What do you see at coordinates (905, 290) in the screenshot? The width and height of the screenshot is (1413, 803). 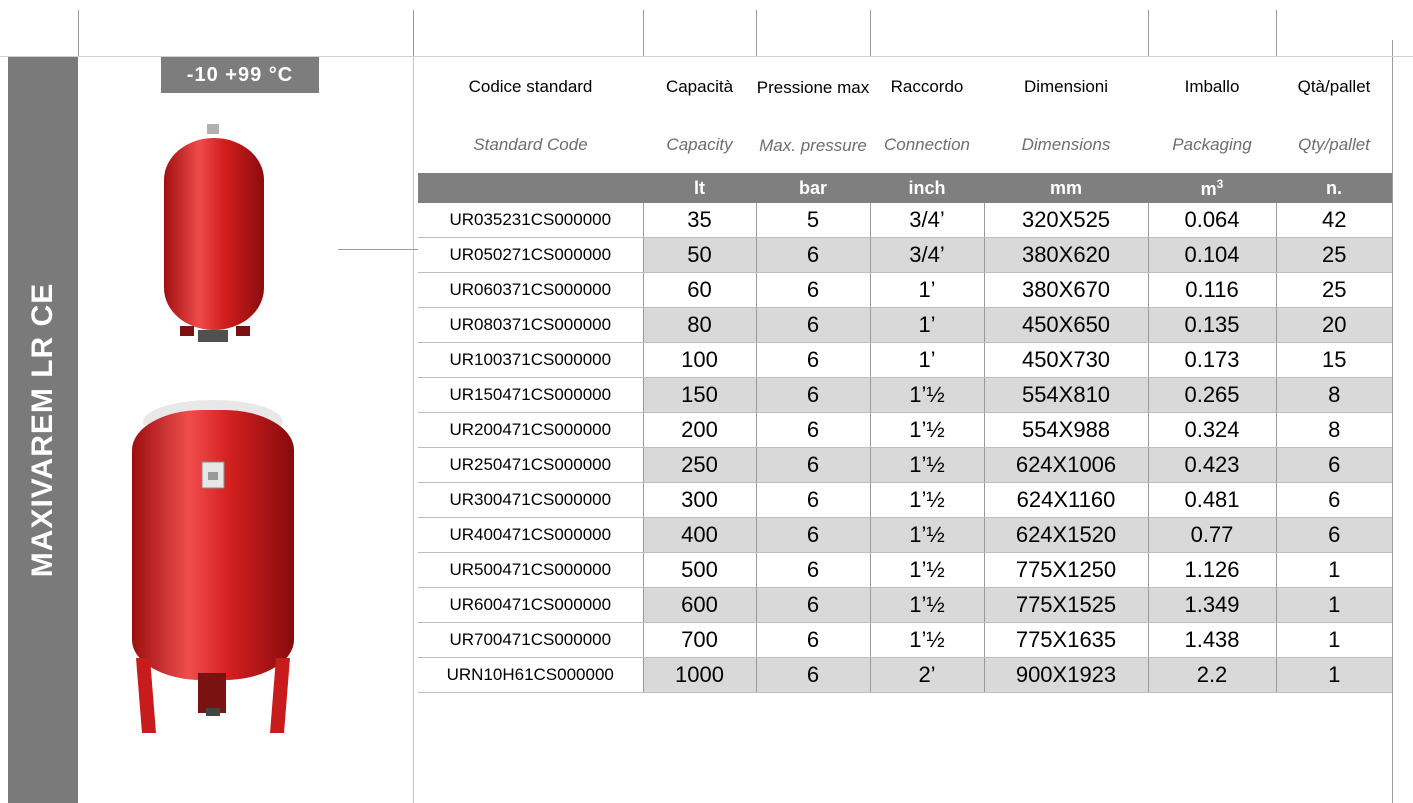 I see `table-row: UR060371CS000000 60 6 1’ 380X670 0.116 25` at bounding box center [905, 290].